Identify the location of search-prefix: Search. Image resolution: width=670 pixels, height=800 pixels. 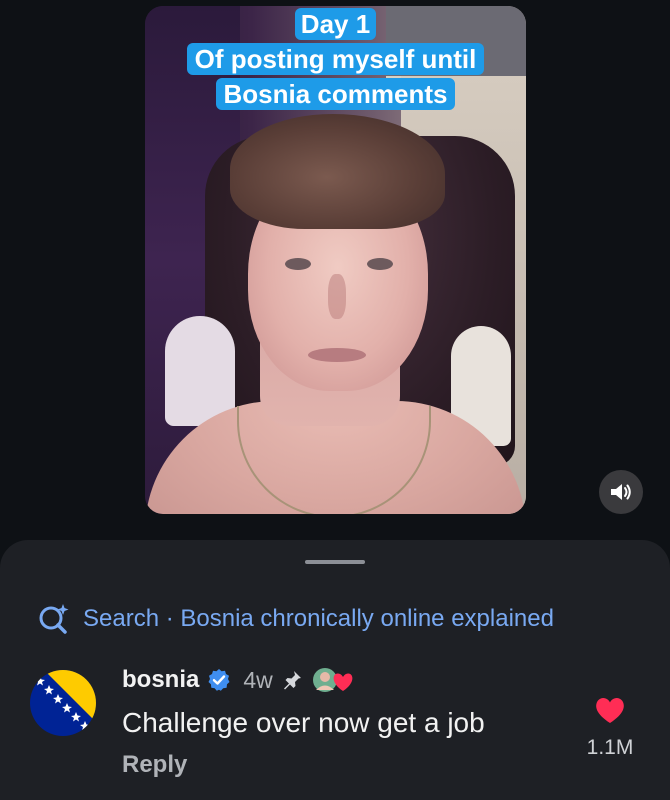
(121, 618).